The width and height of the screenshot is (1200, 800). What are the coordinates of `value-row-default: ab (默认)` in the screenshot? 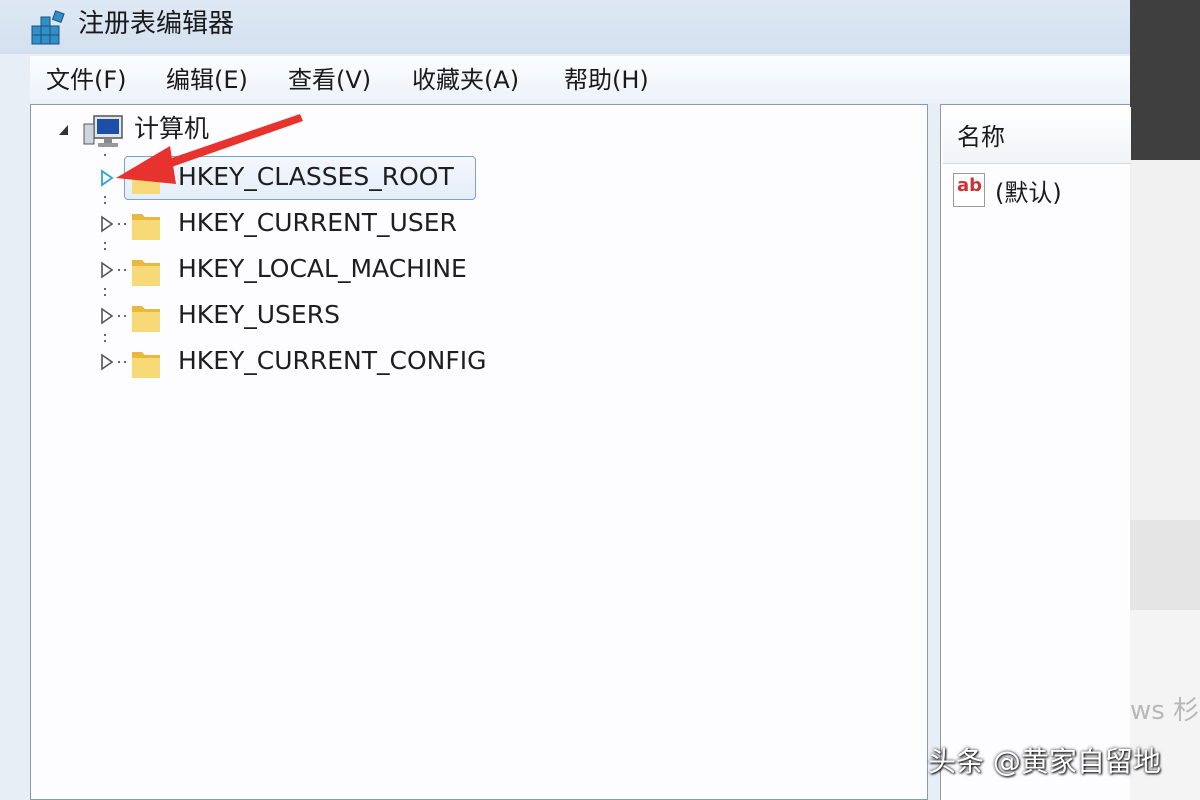 It's located at (1041, 191).